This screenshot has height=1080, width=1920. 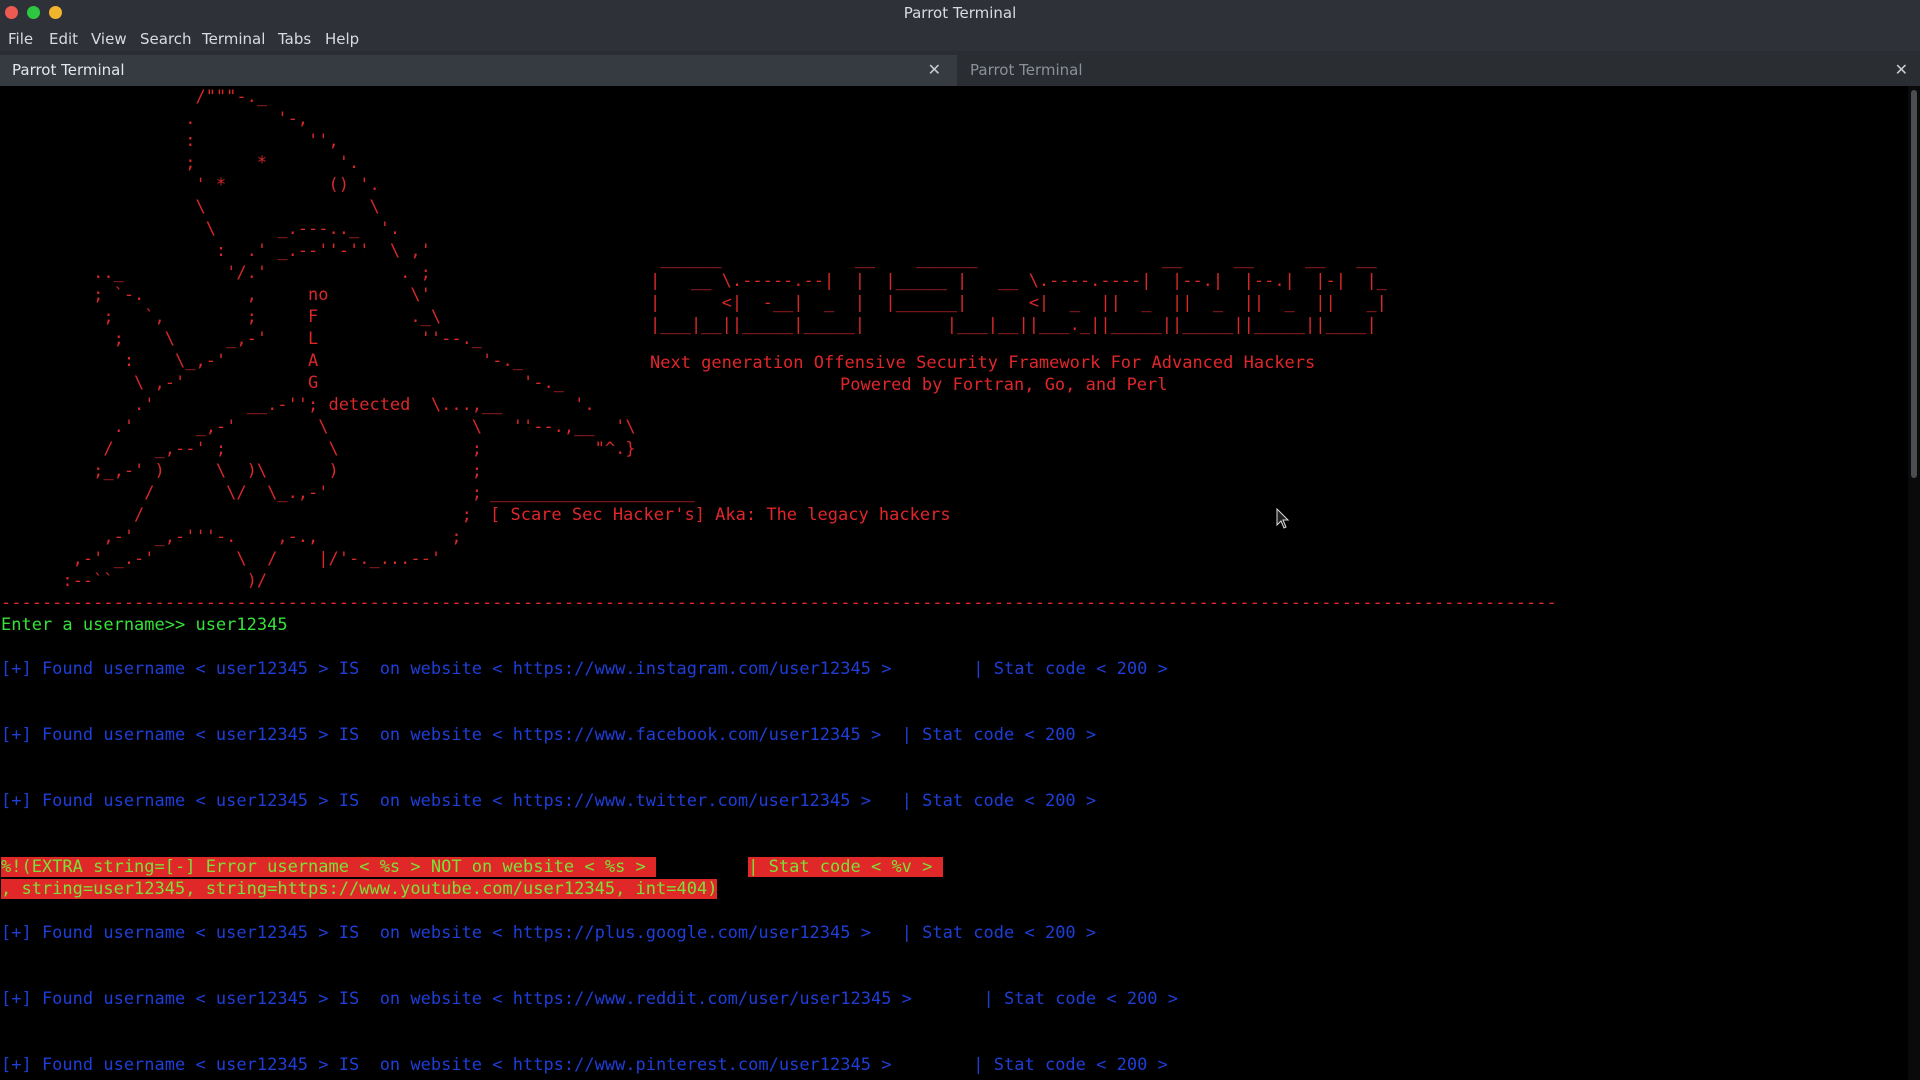 I want to click on window-title: Parrot Terminal, so click(x=960, y=13).